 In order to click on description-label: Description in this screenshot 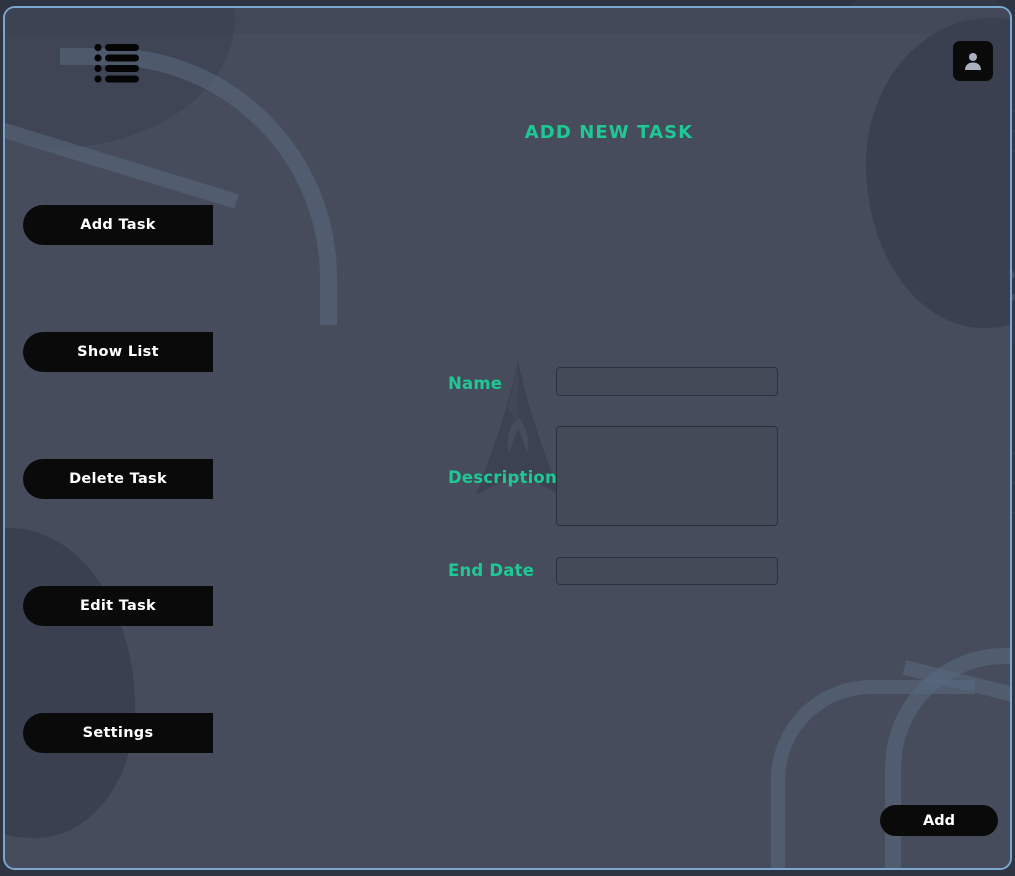, I will do `click(502, 477)`.